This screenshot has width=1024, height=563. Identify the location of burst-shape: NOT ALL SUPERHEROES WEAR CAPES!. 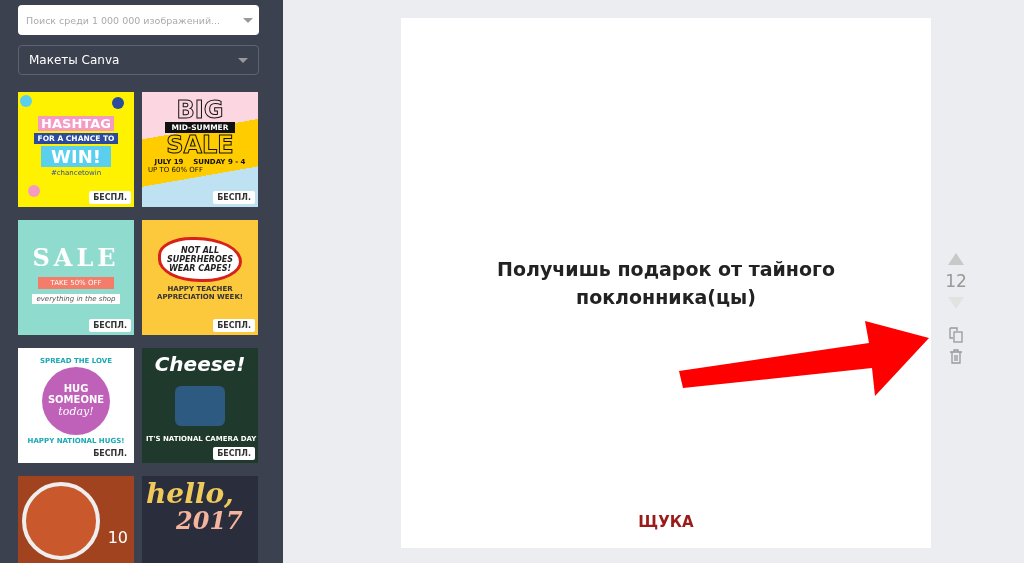
(200, 260).